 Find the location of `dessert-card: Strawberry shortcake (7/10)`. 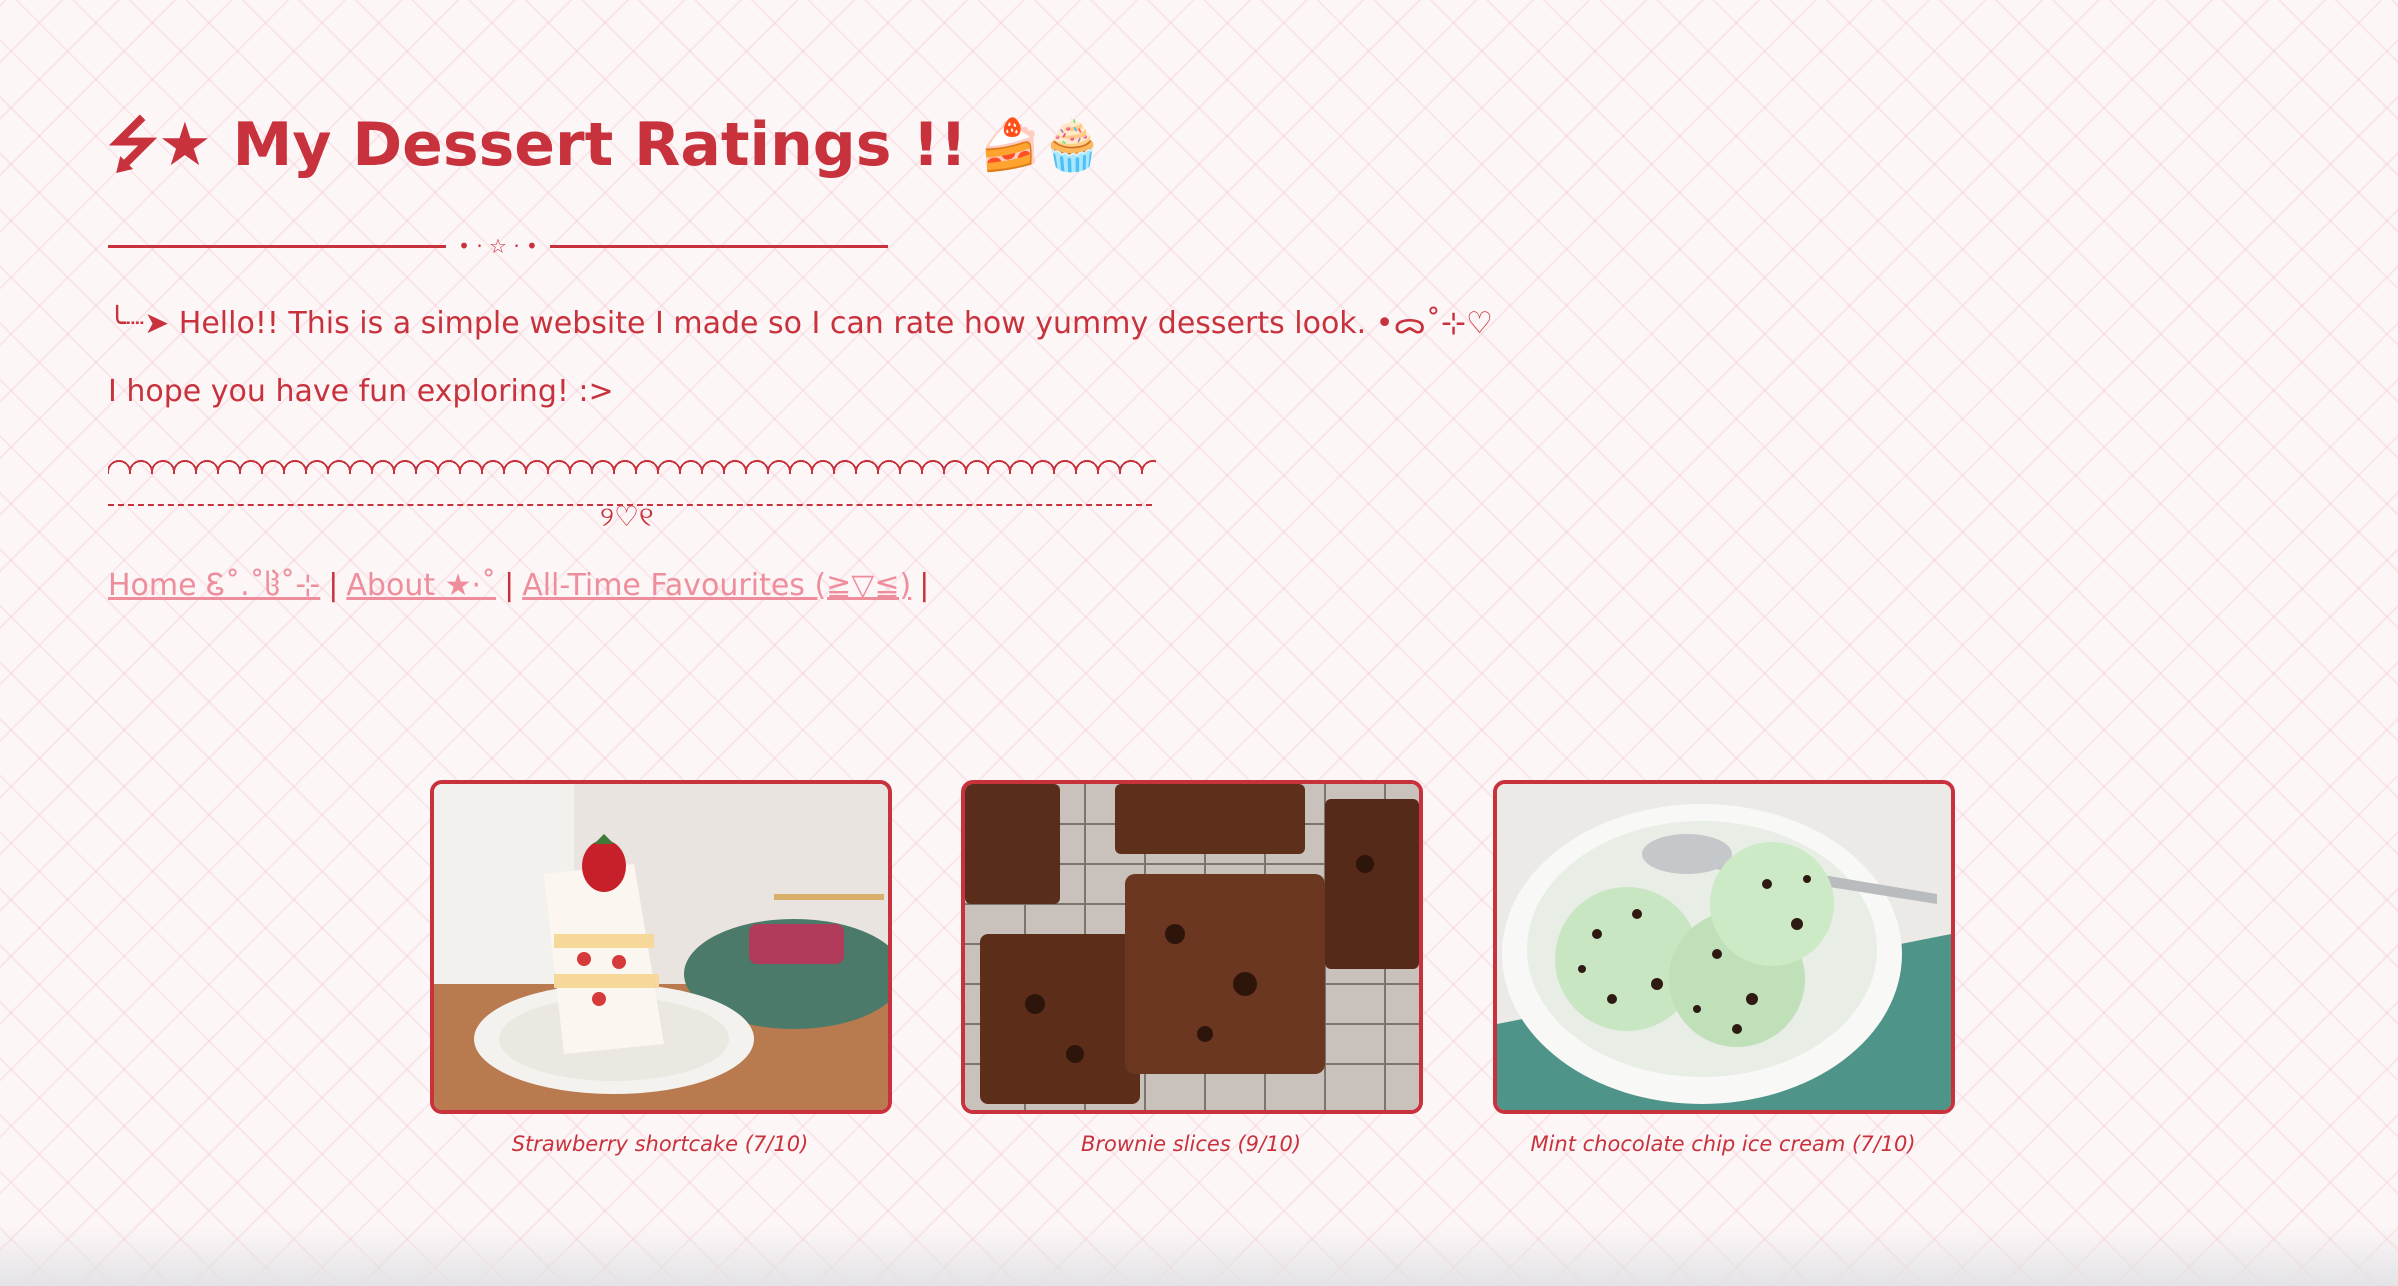

dessert-card: Strawberry shortcake (7/10) is located at coordinates (661, 968).